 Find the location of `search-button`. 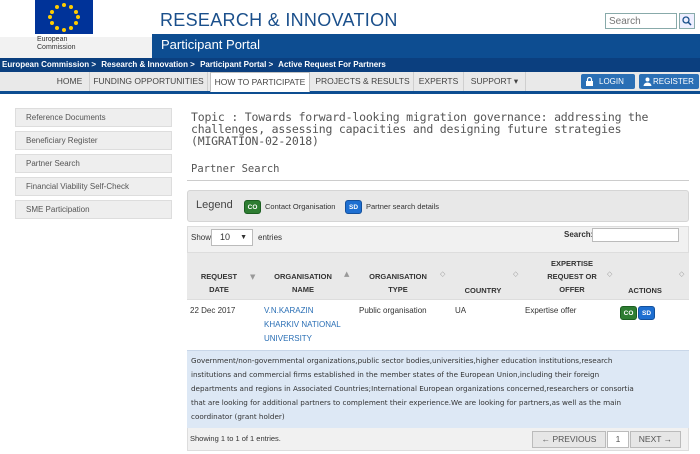

search-button is located at coordinates (687, 21).